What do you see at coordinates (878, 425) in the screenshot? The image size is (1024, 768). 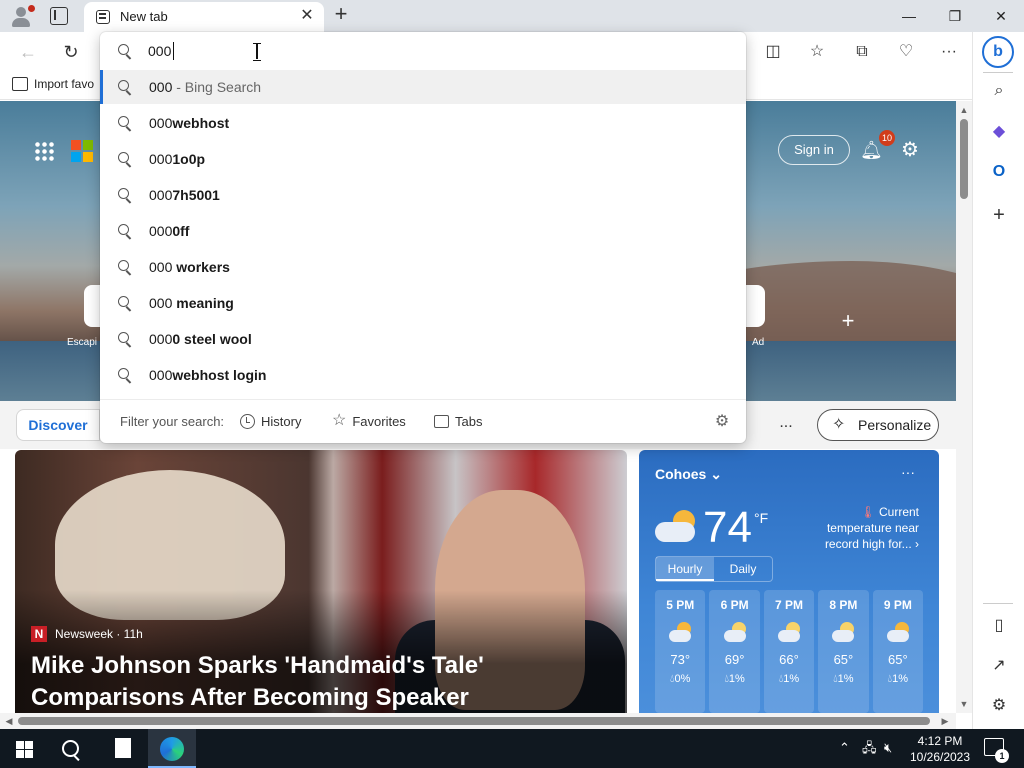 I see `personalize-button: ✧ Personalize` at bounding box center [878, 425].